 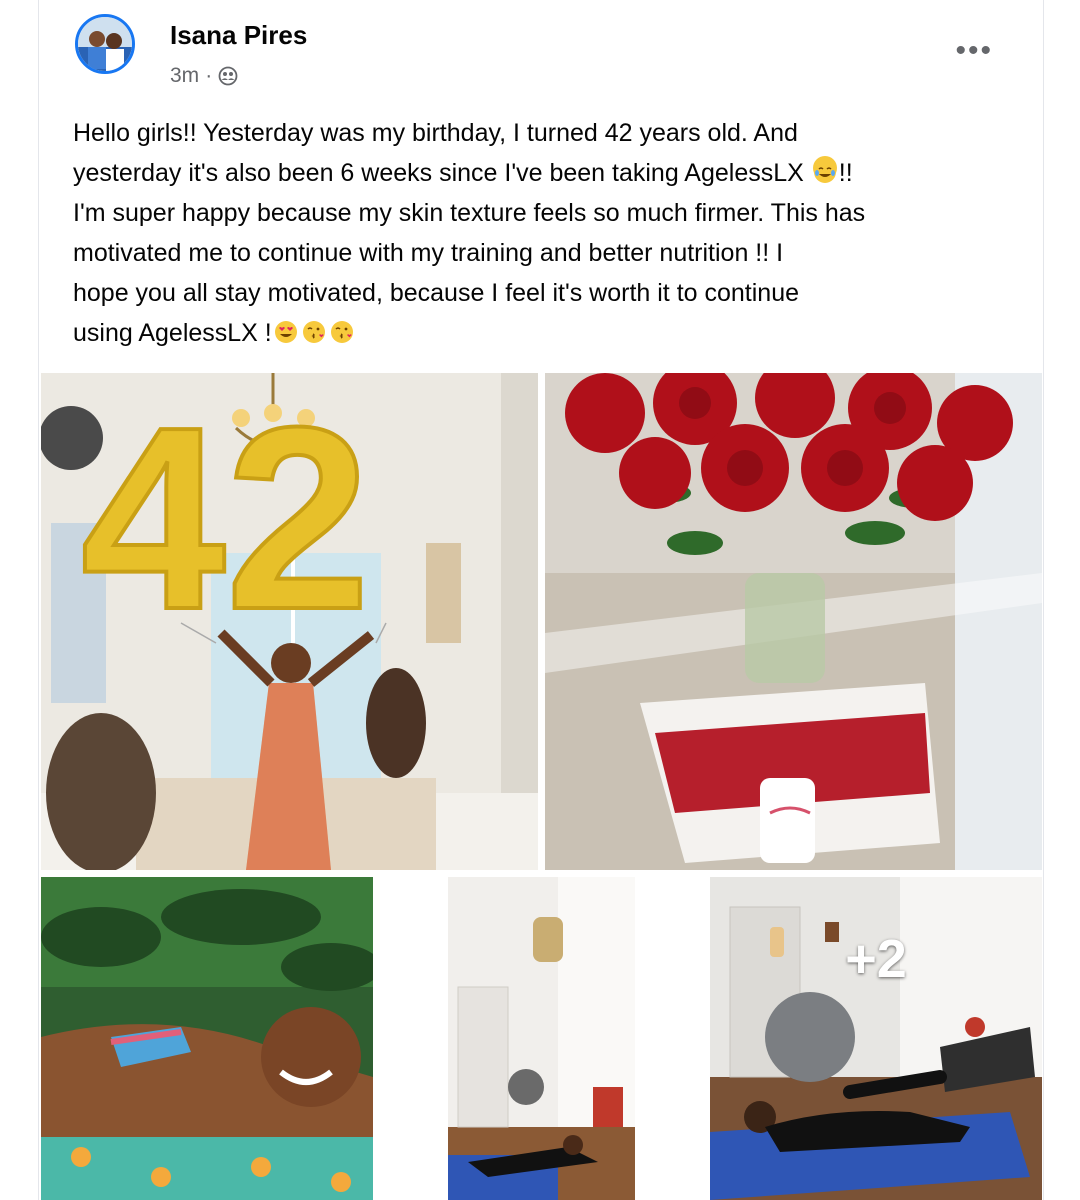 What do you see at coordinates (225, 519) in the screenshot?
I see `balloon-number: 42` at bounding box center [225, 519].